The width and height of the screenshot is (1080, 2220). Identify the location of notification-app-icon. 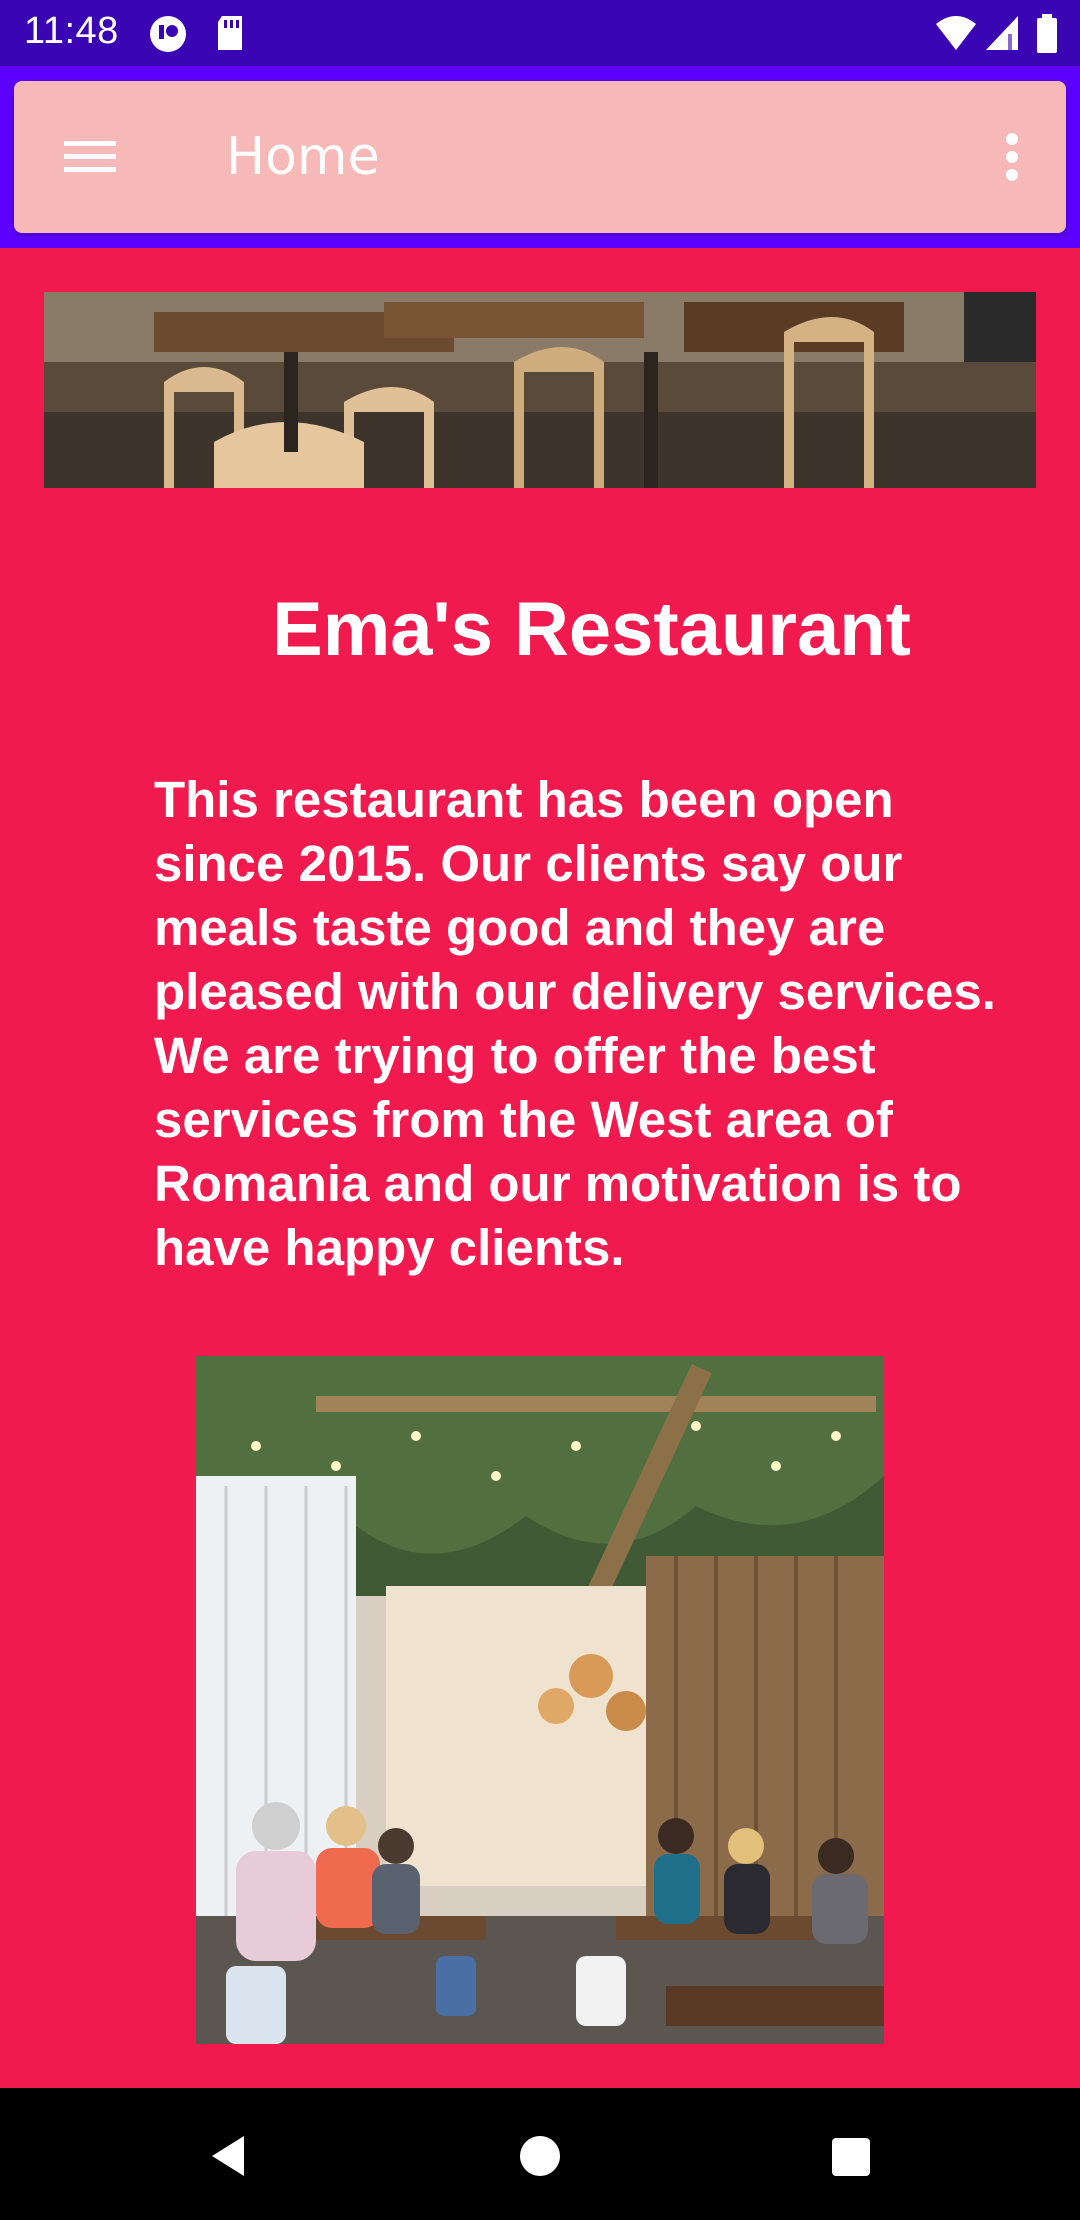
(168, 36).